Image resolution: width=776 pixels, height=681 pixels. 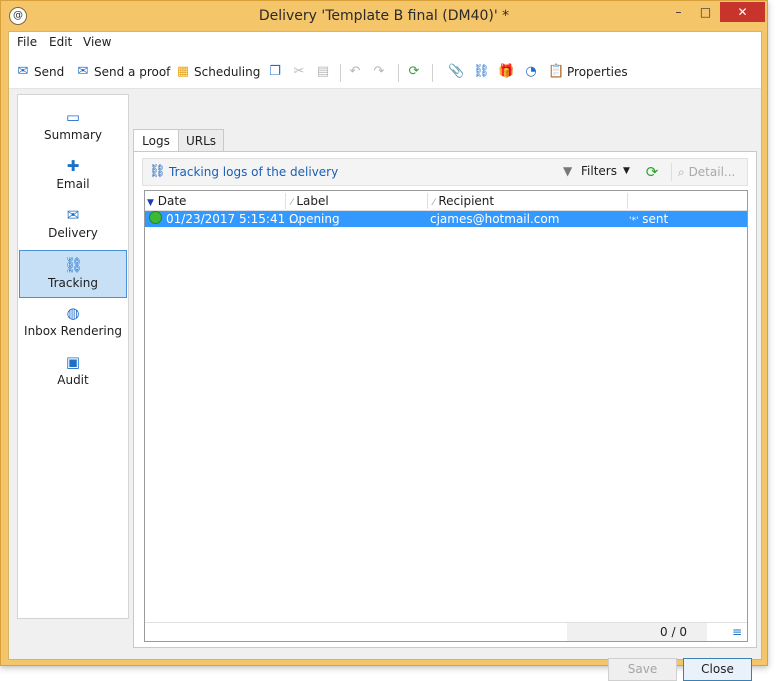 I want to click on tracking-link-icon: ⛓, so click(x=157, y=171).